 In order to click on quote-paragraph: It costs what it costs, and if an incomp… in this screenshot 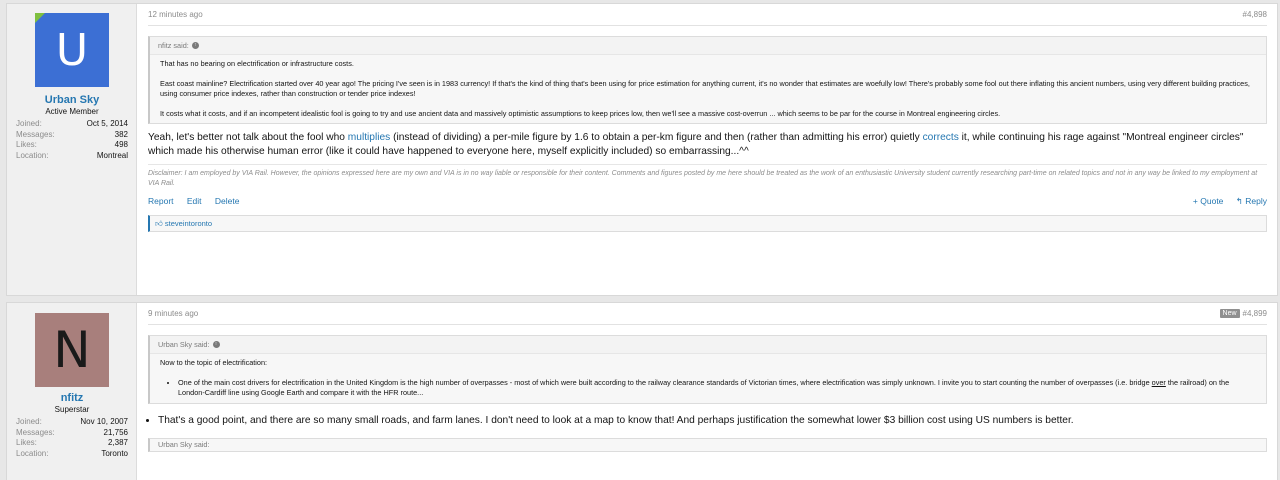, I will do `click(580, 113)`.